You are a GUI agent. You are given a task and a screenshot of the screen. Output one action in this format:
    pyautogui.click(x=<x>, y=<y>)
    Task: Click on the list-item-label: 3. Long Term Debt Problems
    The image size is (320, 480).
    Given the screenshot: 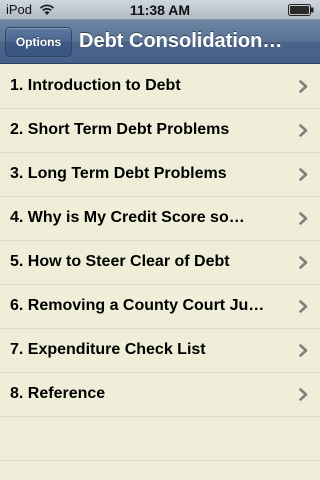 What is the action you would take?
    pyautogui.click(x=118, y=173)
    